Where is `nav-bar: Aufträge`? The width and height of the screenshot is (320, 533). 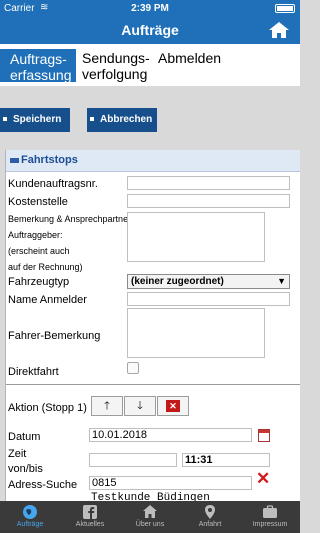
nav-bar: Aufträge is located at coordinates (150, 30).